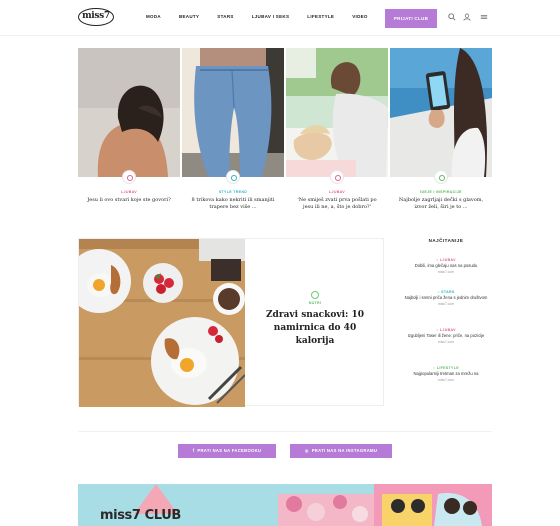 The width and height of the screenshot is (560, 526). What do you see at coordinates (225, 16) in the screenshot?
I see `nav-item-stars: STARS` at bounding box center [225, 16].